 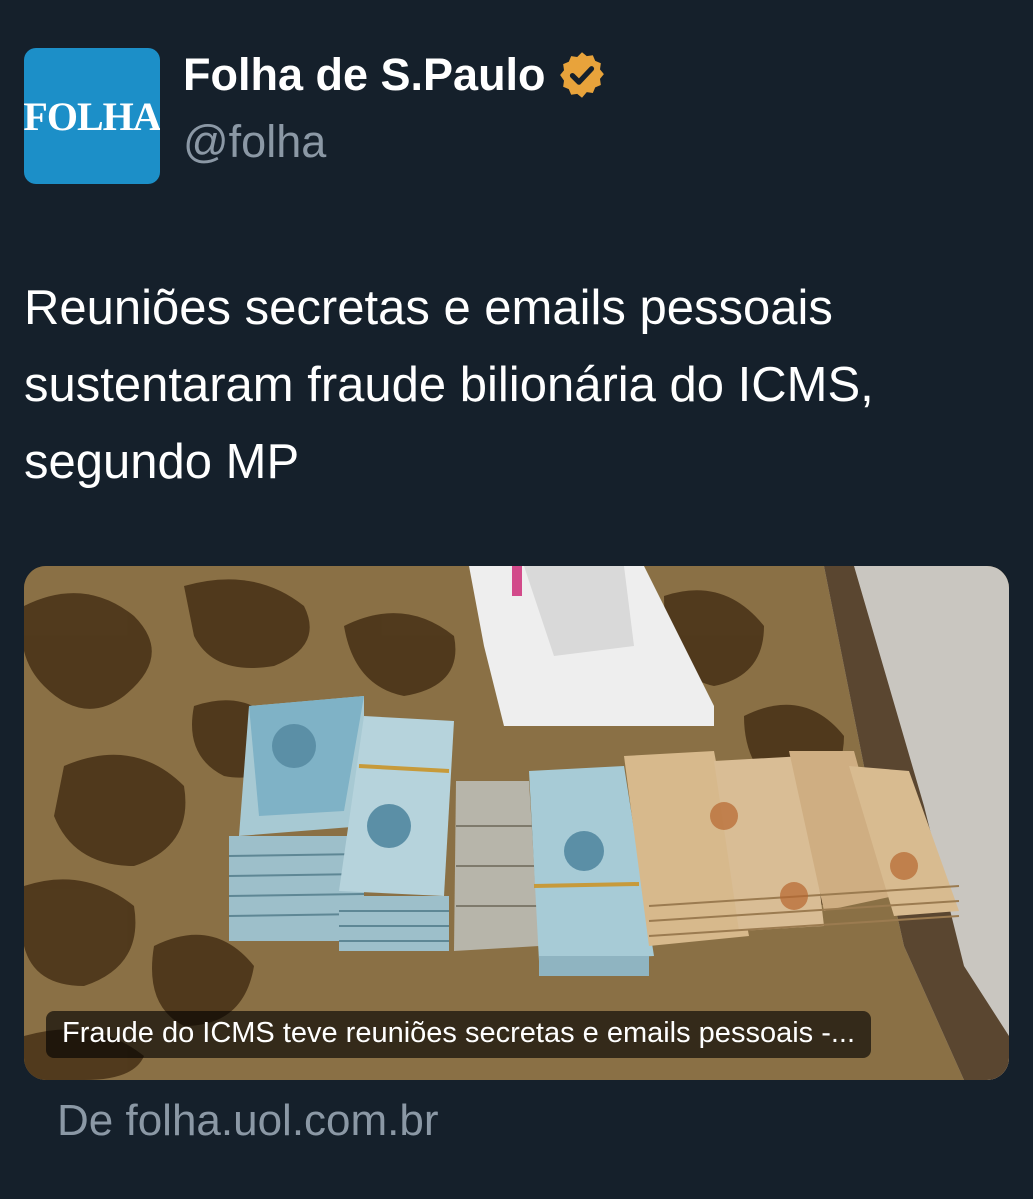 What do you see at coordinates (248, 1121) in the screenshot?
I see `link-card-source: De folha.uol.com.br` at bounding box center [248, 1121].